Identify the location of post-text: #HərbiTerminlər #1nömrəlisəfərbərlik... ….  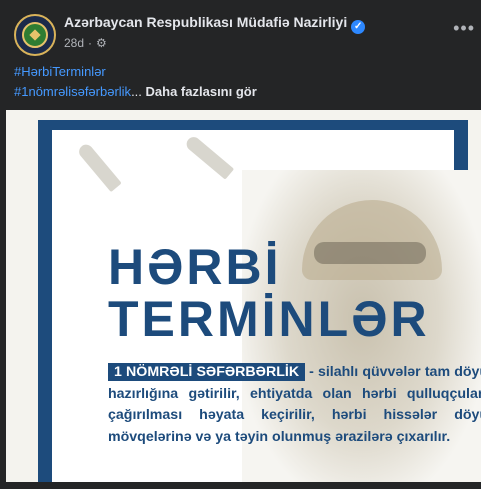
(135, 82).